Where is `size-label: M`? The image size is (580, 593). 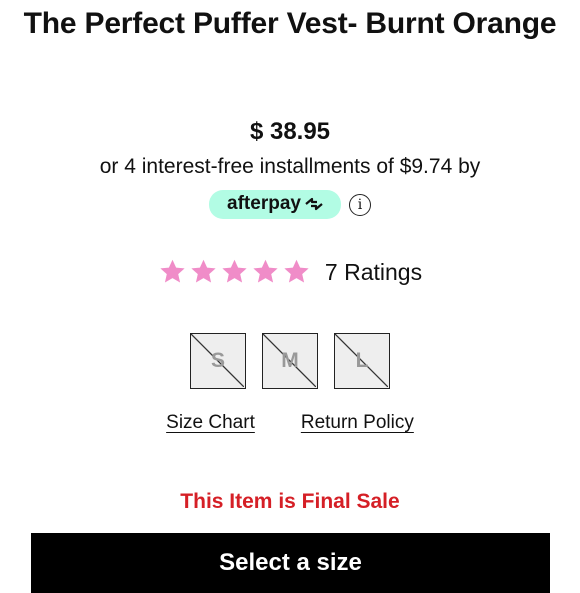 size-label: M is located at coordinates (290, 360).